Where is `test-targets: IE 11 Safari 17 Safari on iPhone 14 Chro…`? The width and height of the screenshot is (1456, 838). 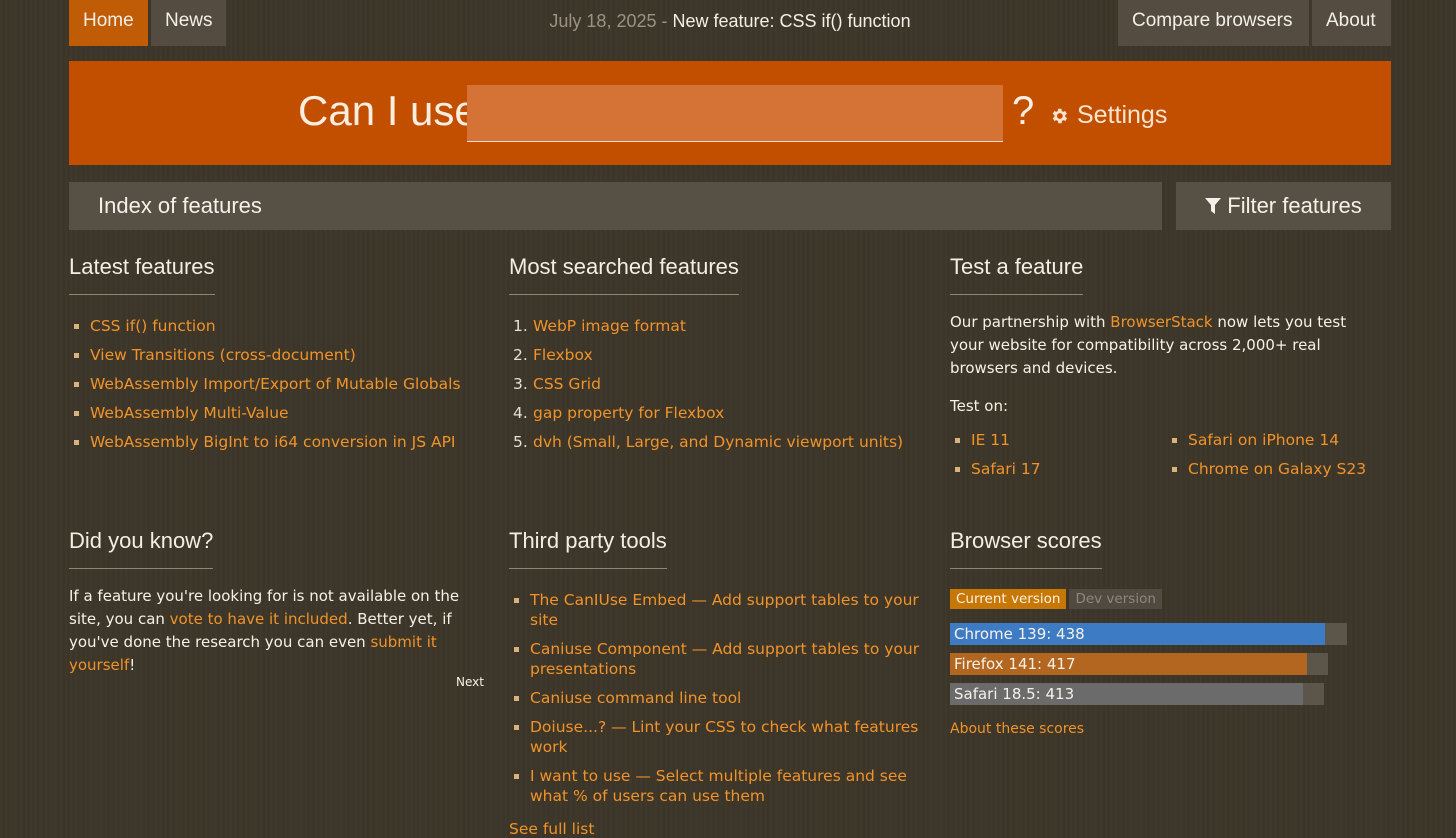 test-targets: IE 11 Safari 17 Safari on iPhone 14 Chro… is located at coordinates (1160, 465).